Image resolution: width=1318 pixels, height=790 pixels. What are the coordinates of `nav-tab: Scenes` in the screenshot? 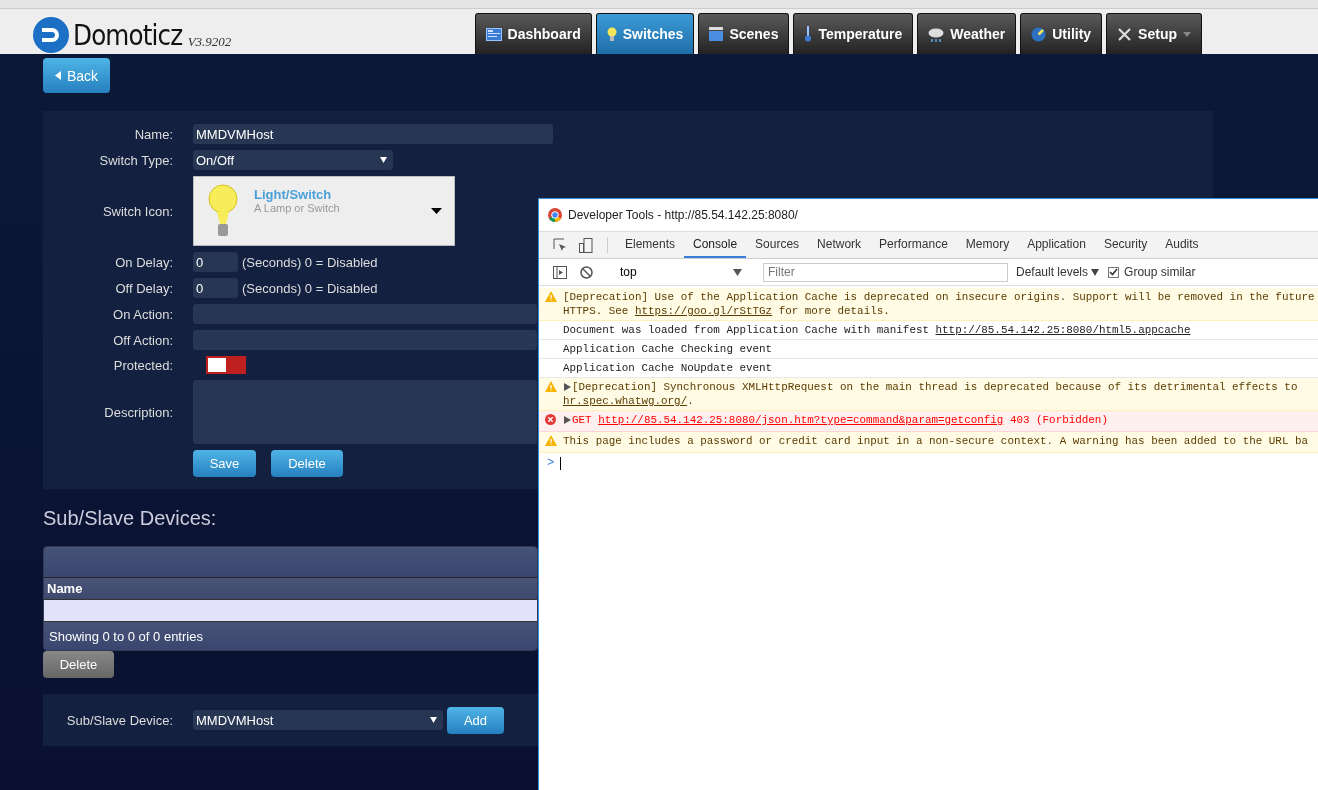 It's located at (744, 33).